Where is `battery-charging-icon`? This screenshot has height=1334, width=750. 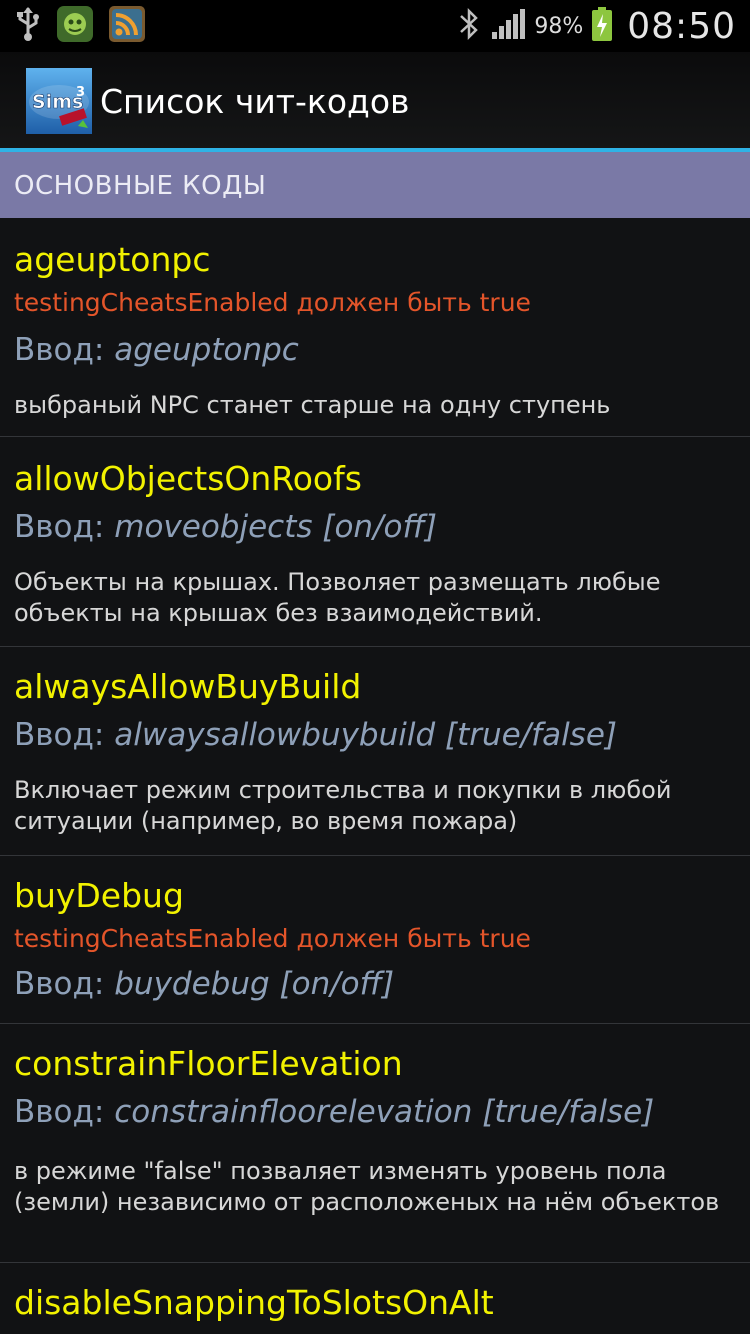
battery-charging-icon is located at coordinates (602, 26).